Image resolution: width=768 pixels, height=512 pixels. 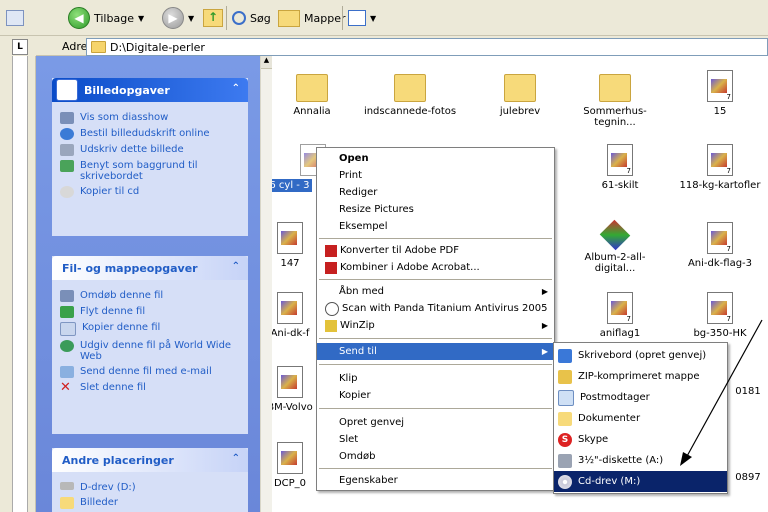 I want to click on search-button: Søg, so click(x=251, y=18).